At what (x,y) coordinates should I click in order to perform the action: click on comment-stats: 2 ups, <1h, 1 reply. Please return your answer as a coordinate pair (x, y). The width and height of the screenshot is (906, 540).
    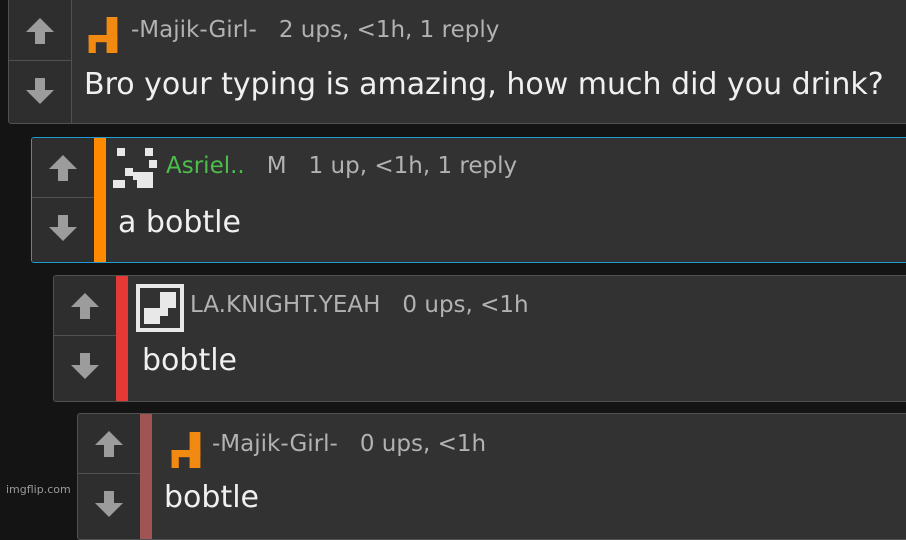
    Looking at the image, I should click on (389, 30).